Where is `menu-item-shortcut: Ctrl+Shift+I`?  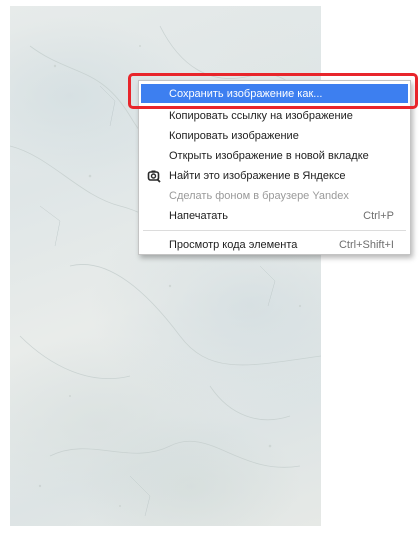
menu-item-shortcut: Ctrl+Shift+I is located at coordinates (366, 244).